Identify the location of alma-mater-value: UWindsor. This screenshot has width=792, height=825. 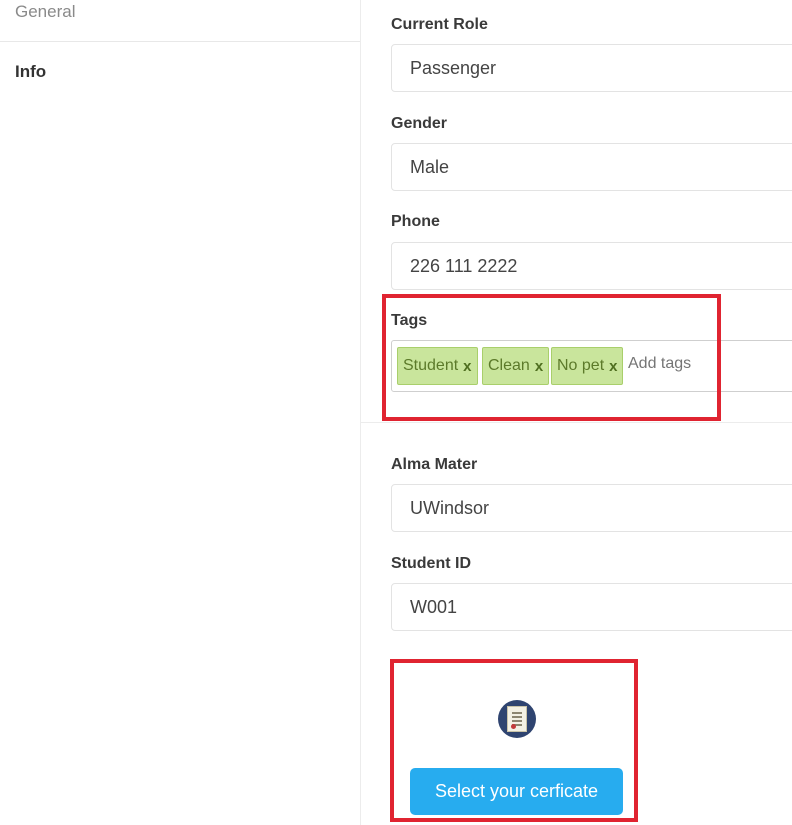
(450, 508).